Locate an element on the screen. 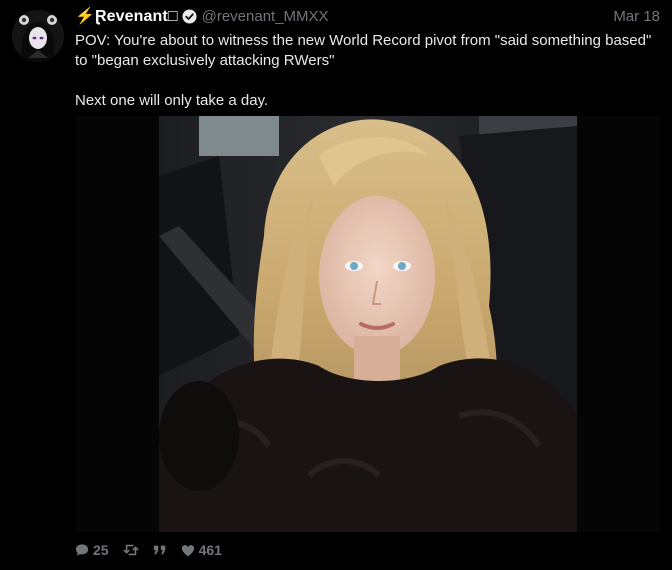 This screenshot has width=672, height=570. reply-bubble-icon is located at coordinates (82, 550).